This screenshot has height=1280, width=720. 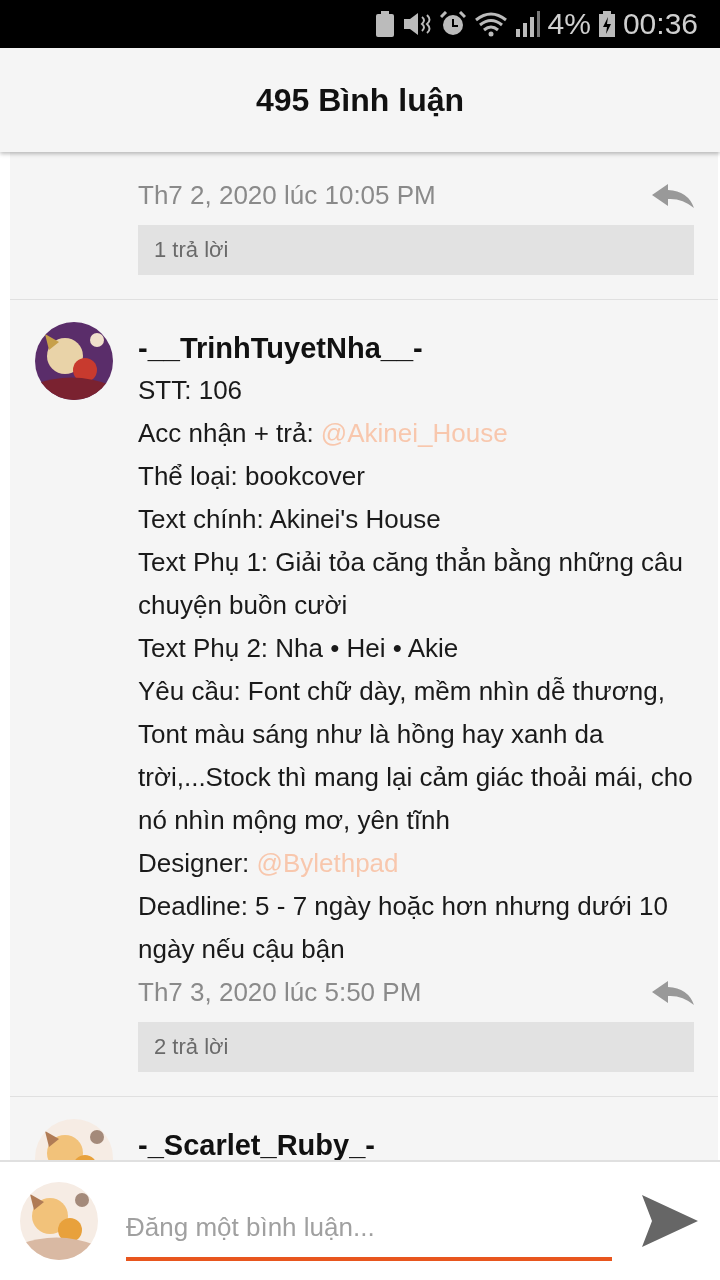 What do you see at coordinates (384, 24) in the screenshot?
I see `battery-icon` at bounding box center [384, 24].